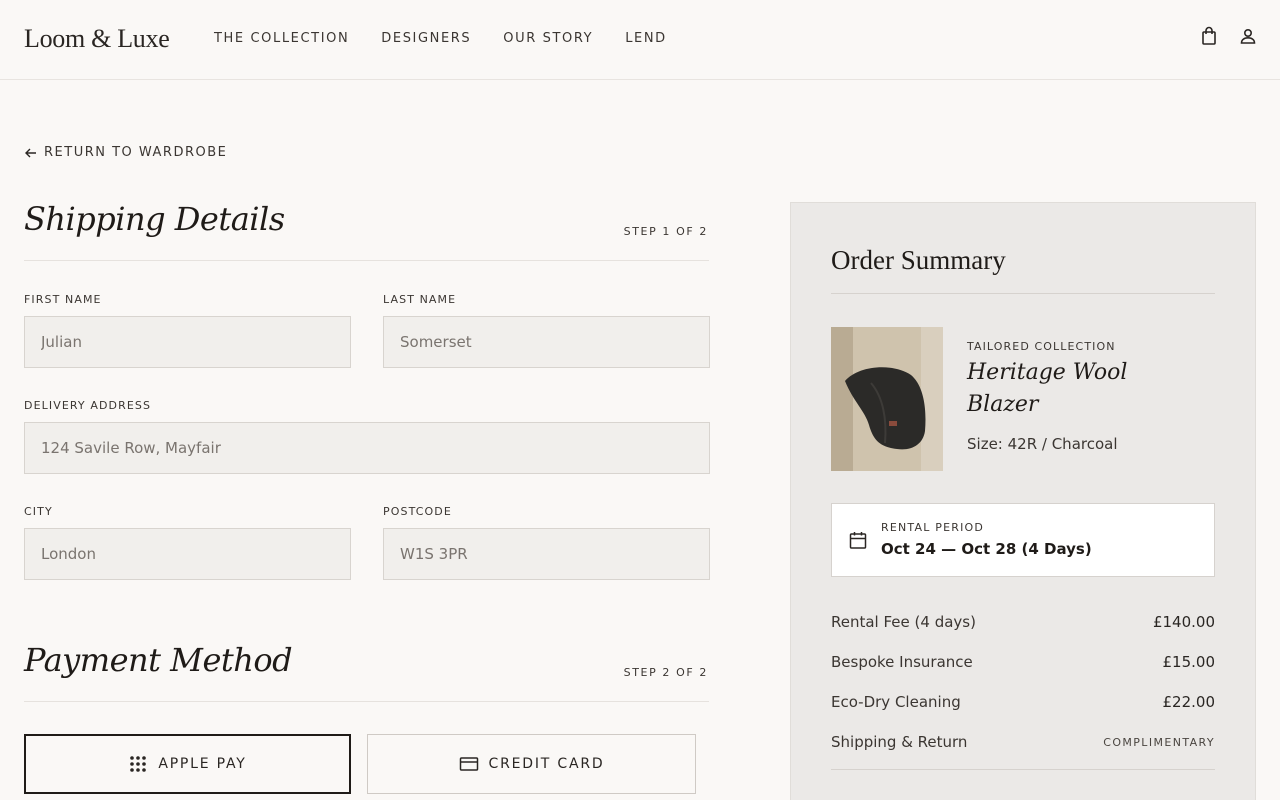  Describe the element at coordinates (1023, 293) in the screenshot. I see `summary-divider` at that location.